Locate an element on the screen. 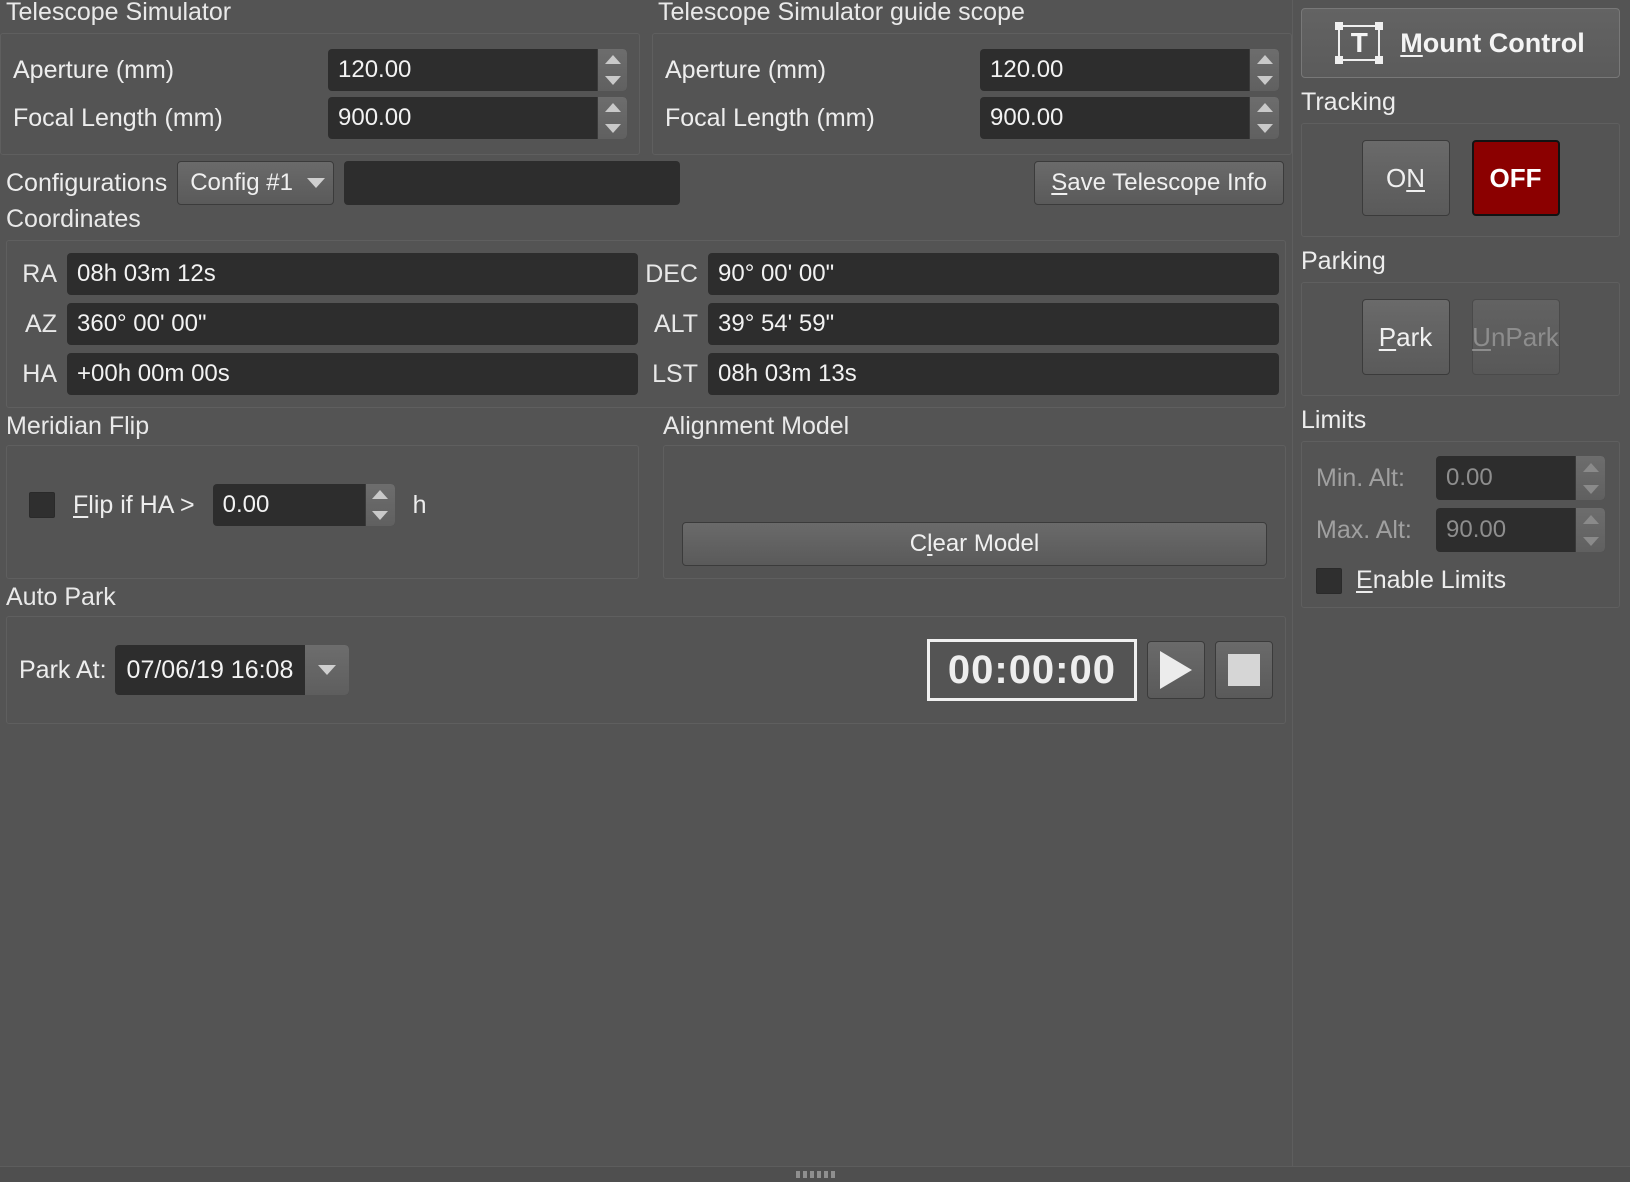 Image resolution: width=1630 pixels, height=1182 pixels. tracking-off-button: OFF is located at coordinates (1515, 178).